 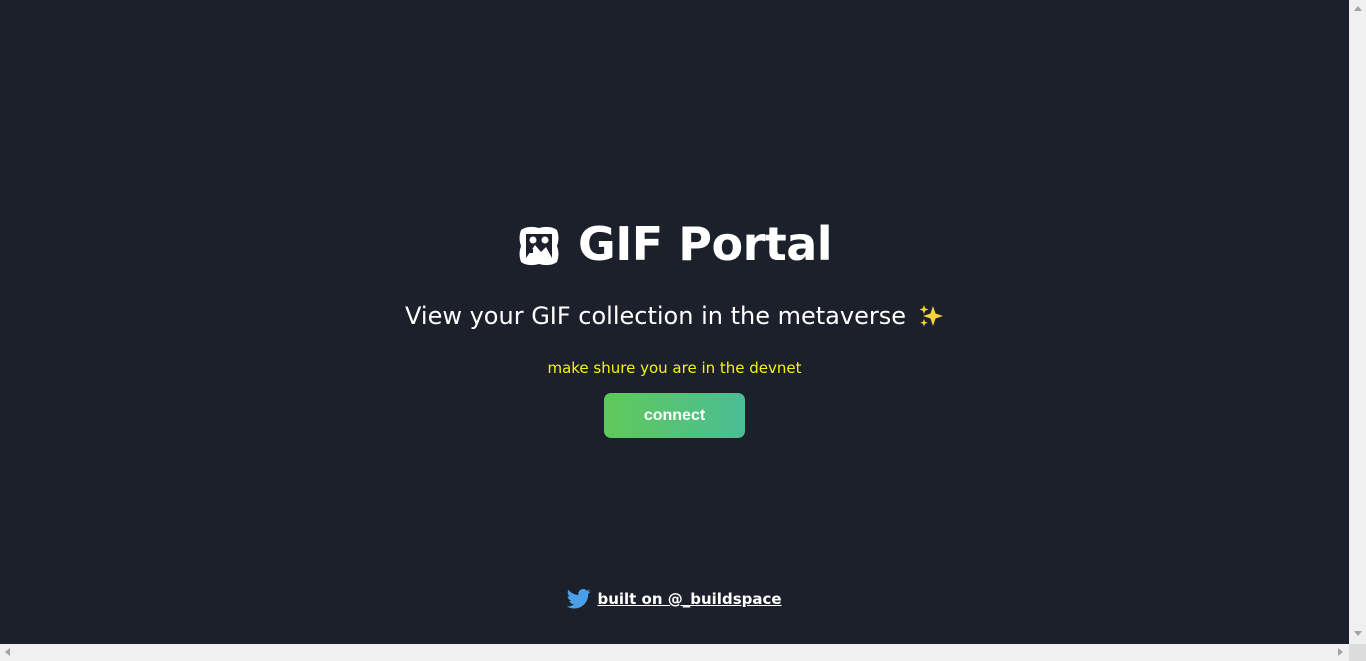 I want to click on scrollbar-corner, so click(x=1357, y=652).